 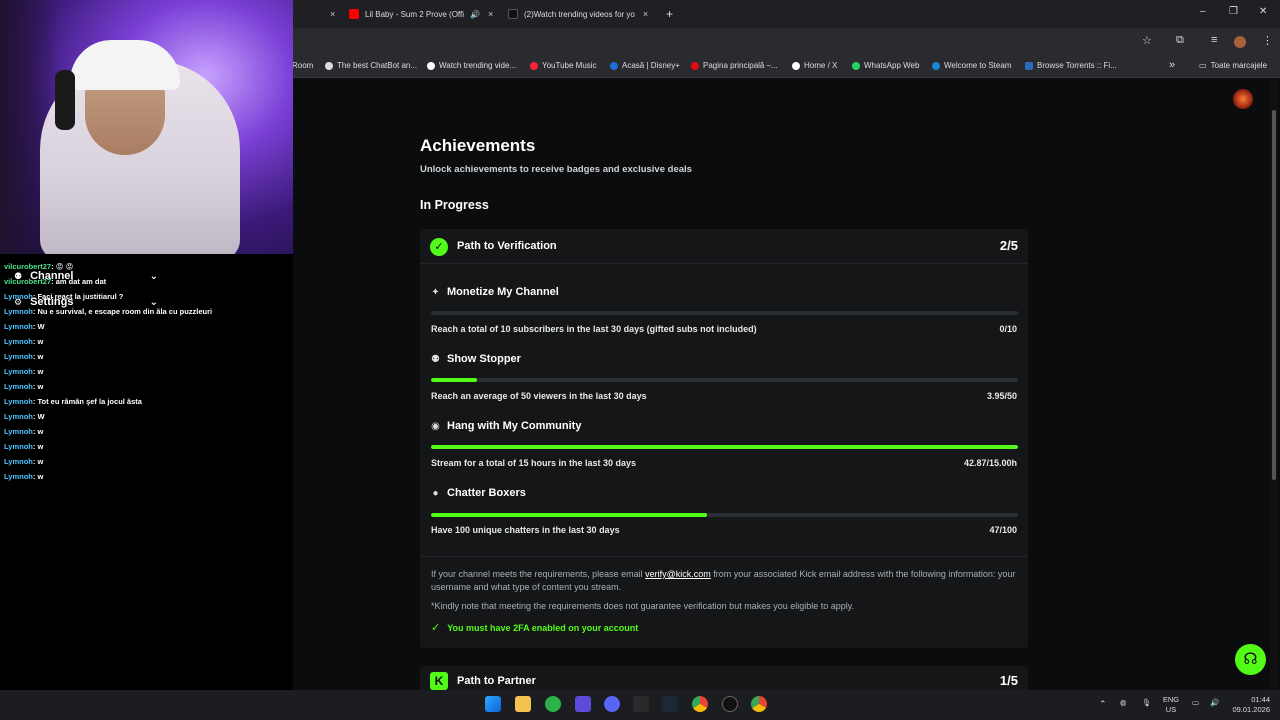 I want to click on bookmarks-more-icon: », so click(x=1172, y=65).